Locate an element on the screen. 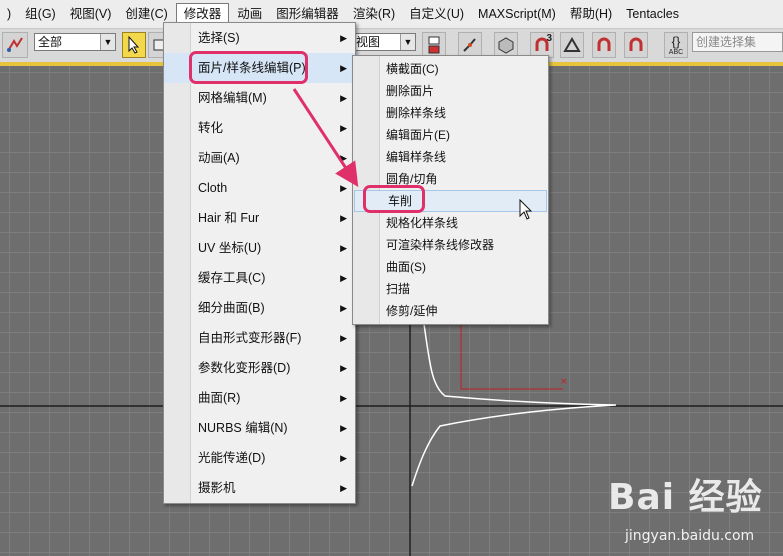  watermark: Bai 经验 jingyan.baidu.com is located at coordinates (680, 511).